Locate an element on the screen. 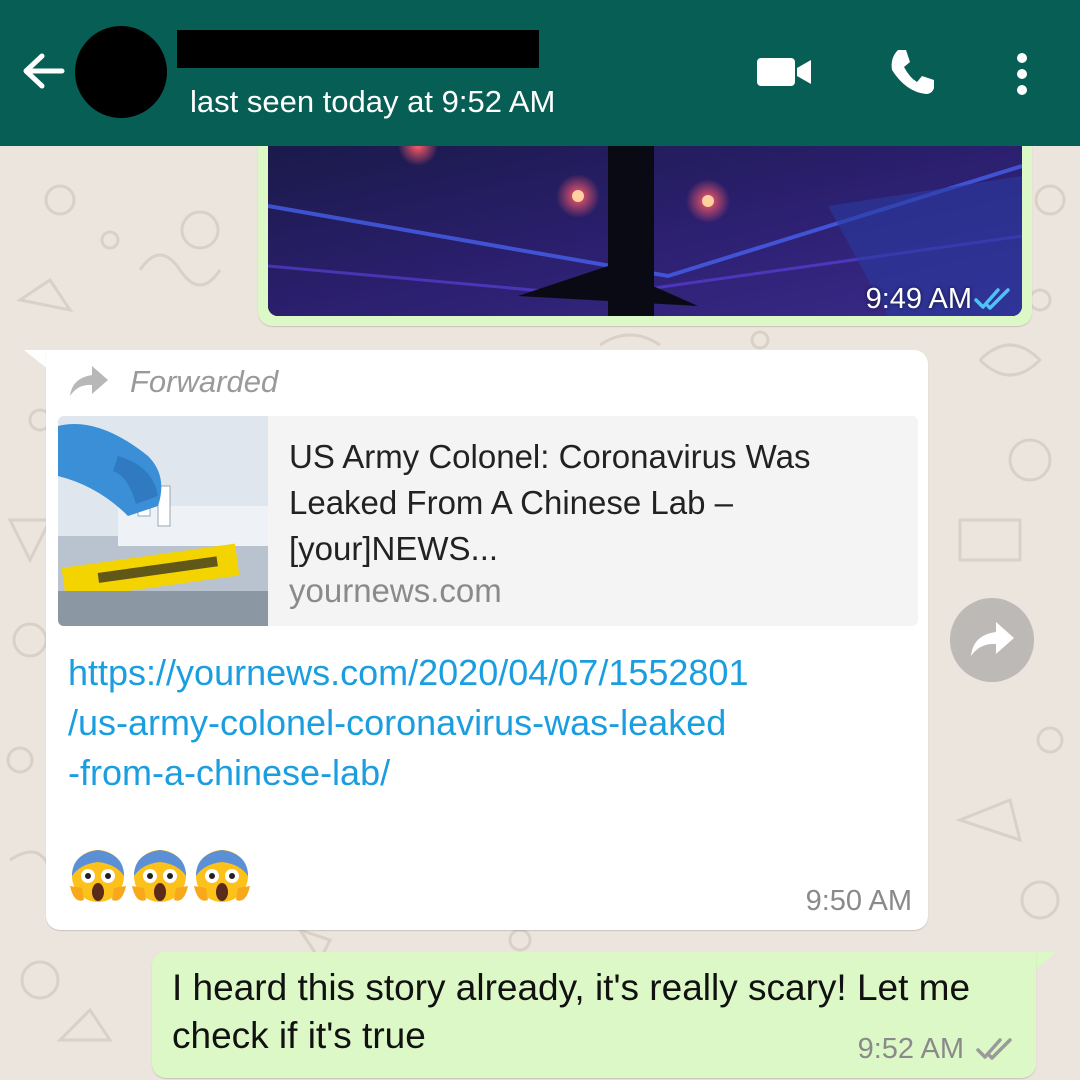 The width and height of the screenshot is (1080, 1080). message-time: 9:49 AM is located at coordinates (918, 299).